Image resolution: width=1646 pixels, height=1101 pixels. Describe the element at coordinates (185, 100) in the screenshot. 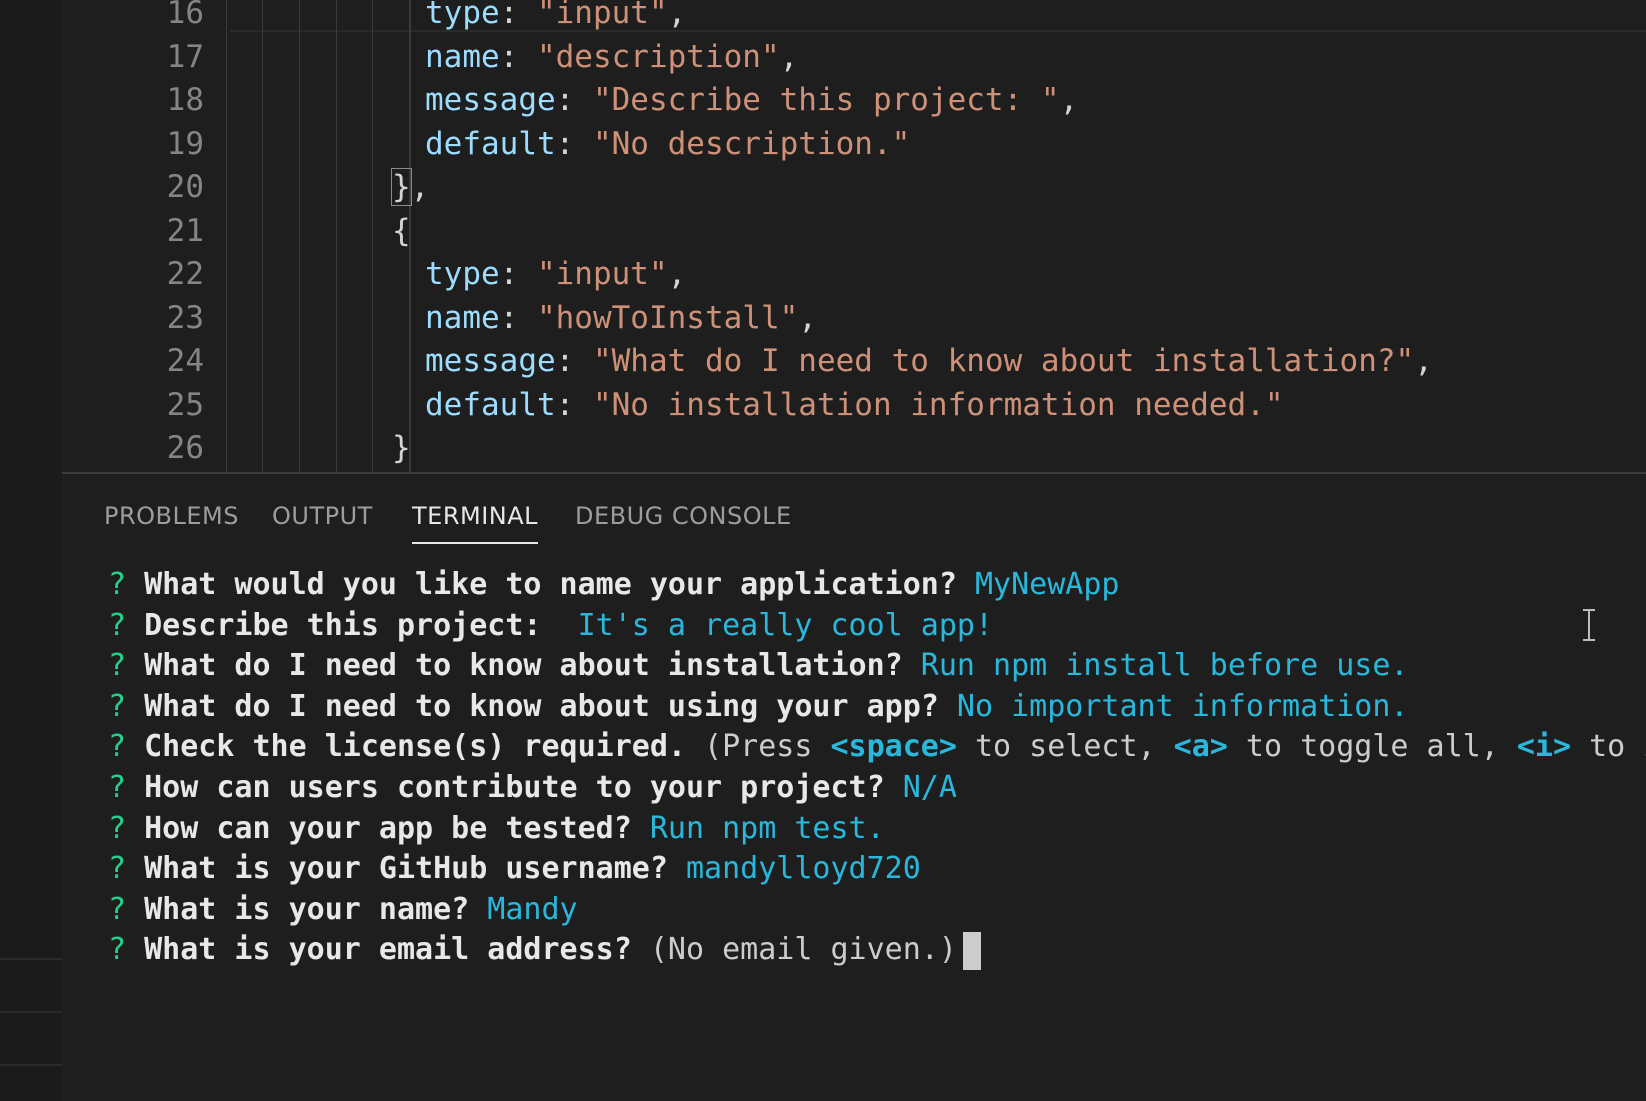

I see `line-number: 18` at that location.